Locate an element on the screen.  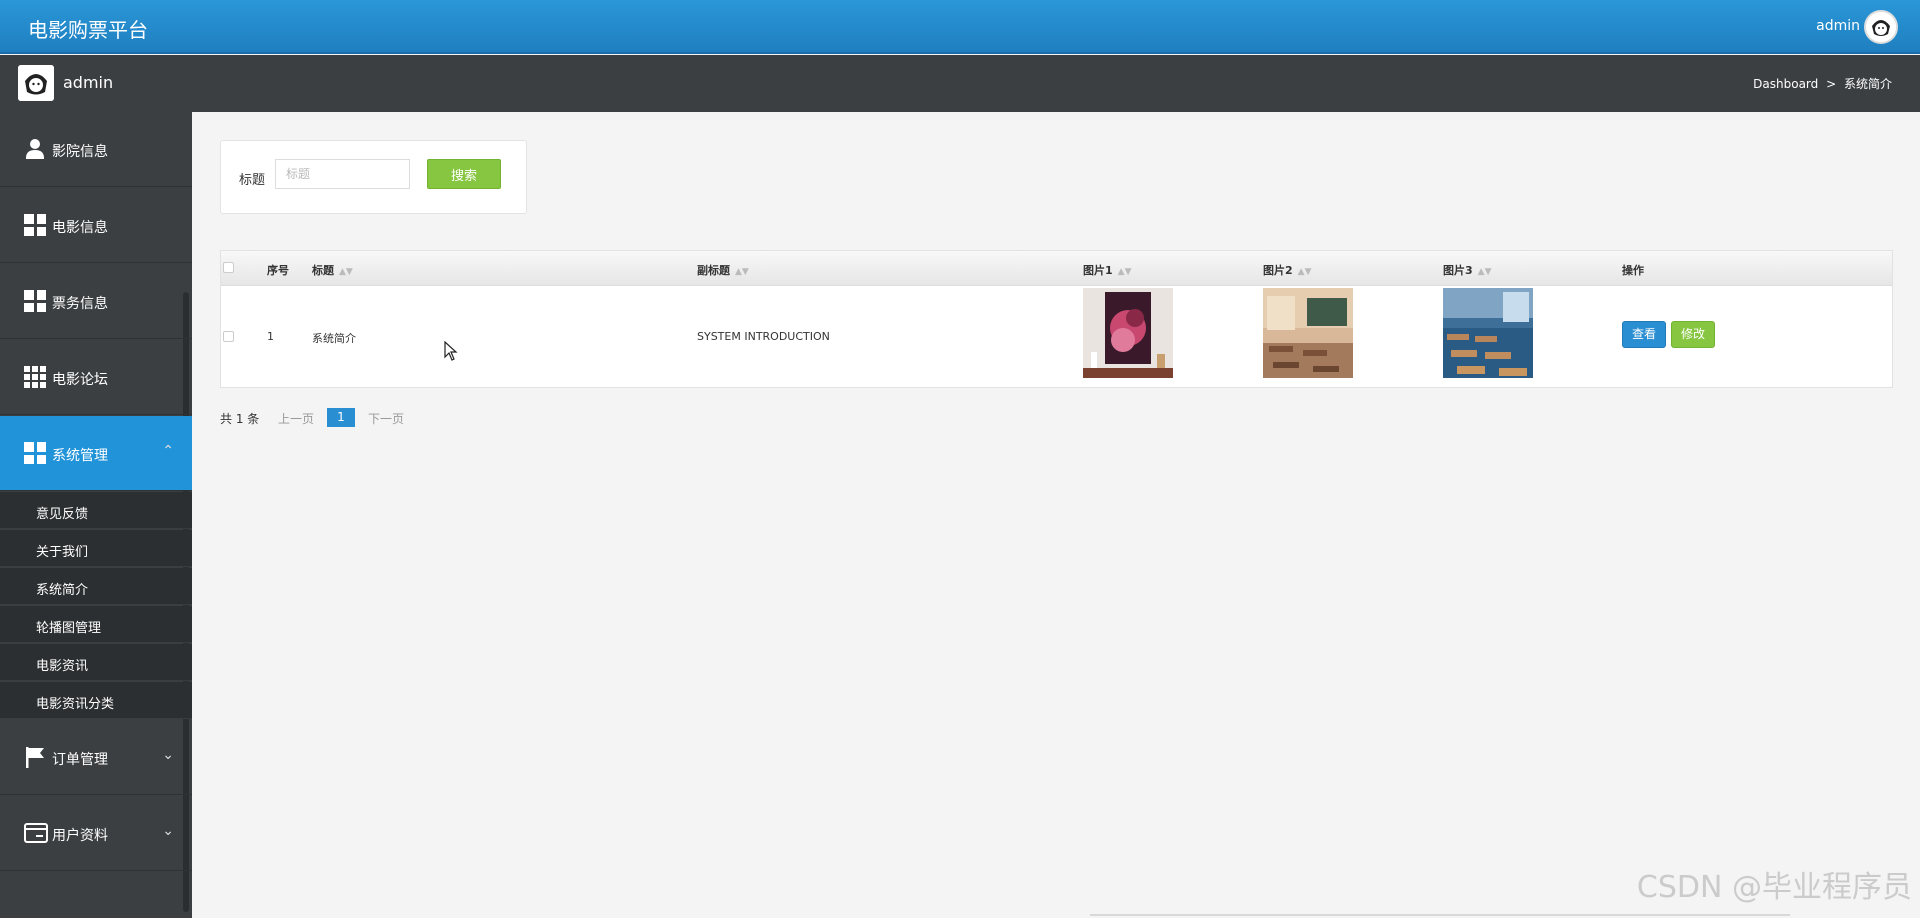
horizontal-scrollbar is located at coordinates (1440, 915).